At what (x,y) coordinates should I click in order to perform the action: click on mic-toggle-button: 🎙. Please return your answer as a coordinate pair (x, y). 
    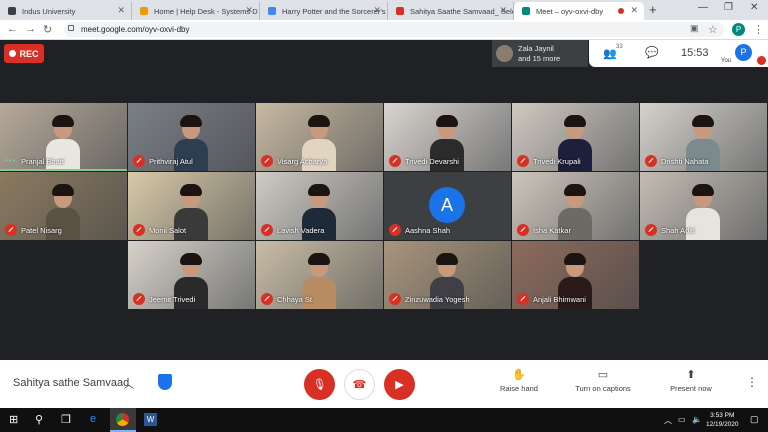
    Looking at the image, I should click on (319, 384).